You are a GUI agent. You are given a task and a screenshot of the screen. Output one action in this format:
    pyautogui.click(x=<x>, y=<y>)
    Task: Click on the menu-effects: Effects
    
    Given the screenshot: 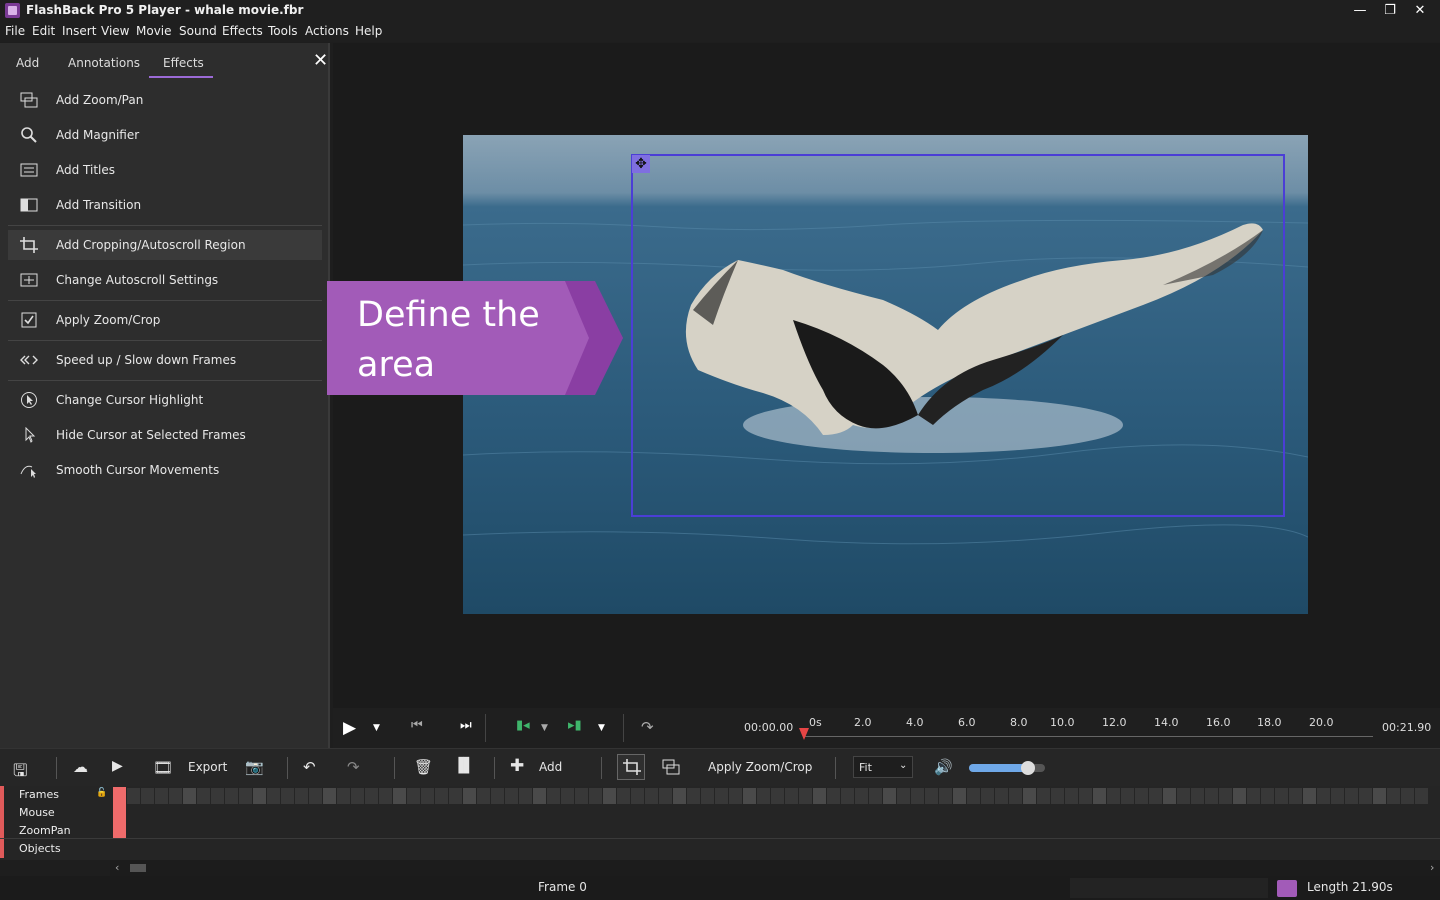 What is the action you would take?
    pyautogui.click(x=242, y=31)
    